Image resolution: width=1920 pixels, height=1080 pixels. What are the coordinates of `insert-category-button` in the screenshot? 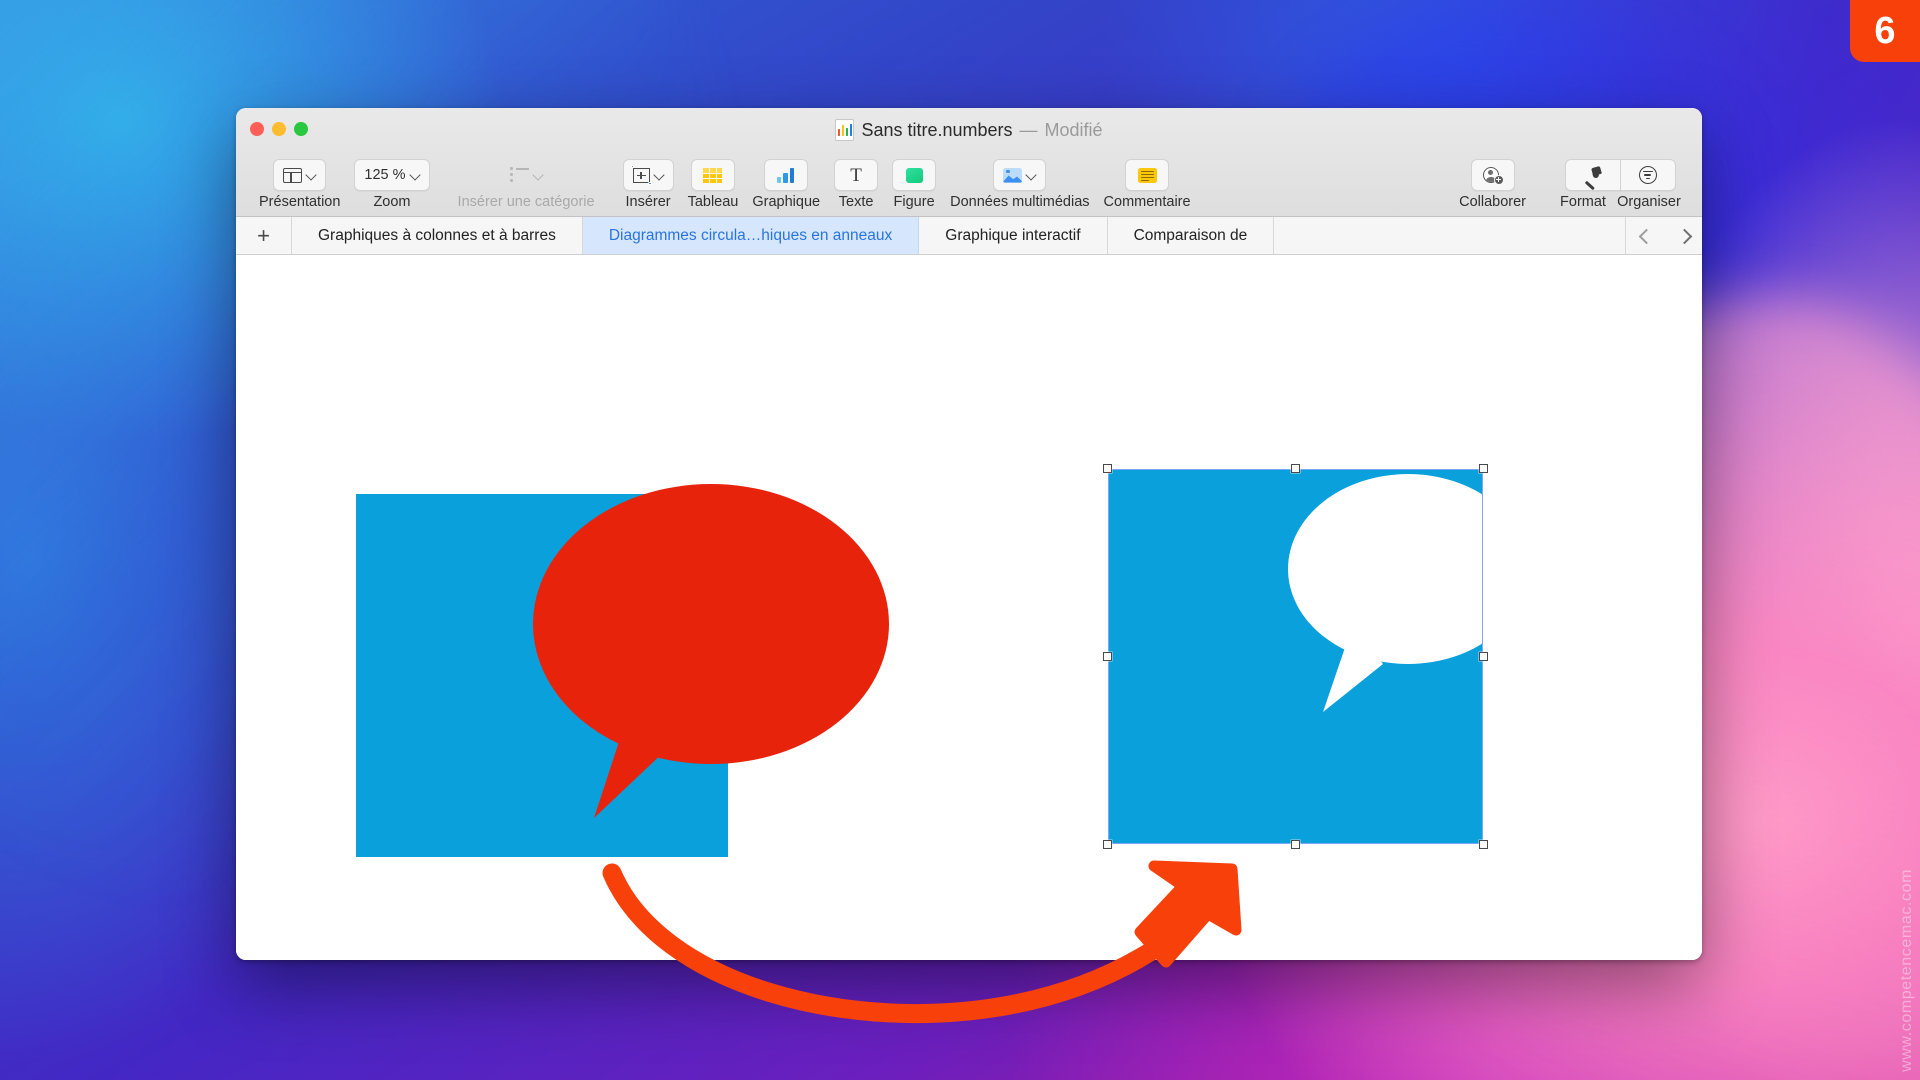 It's located at (526, 175).